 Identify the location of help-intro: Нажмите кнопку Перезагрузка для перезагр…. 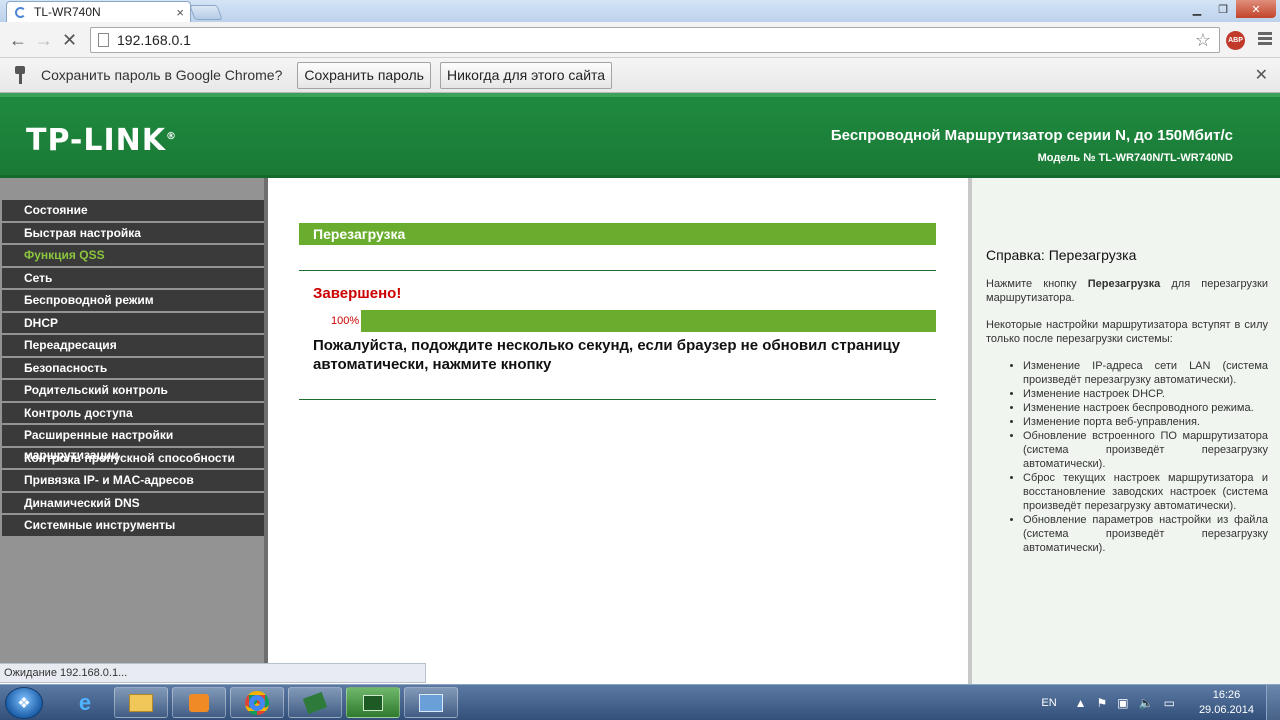
(1127, 291).